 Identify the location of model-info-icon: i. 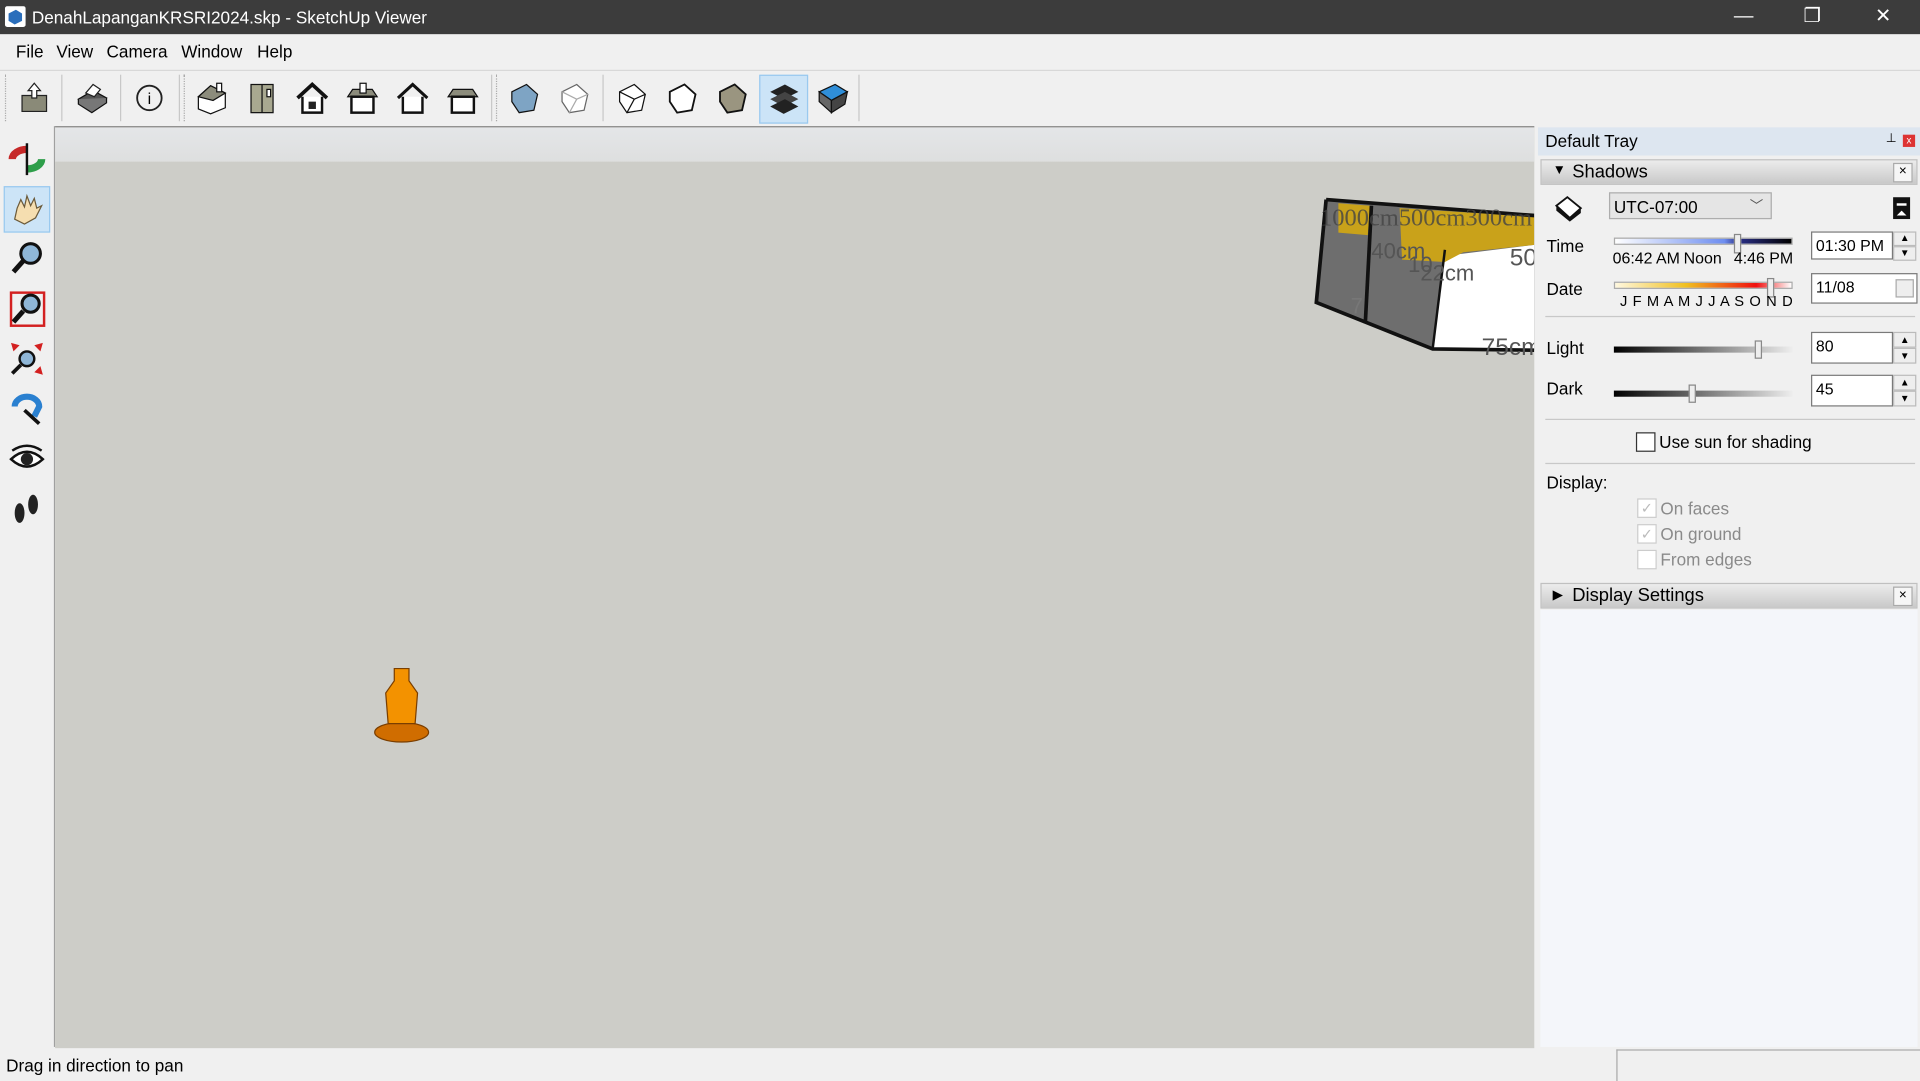
(149, 98).